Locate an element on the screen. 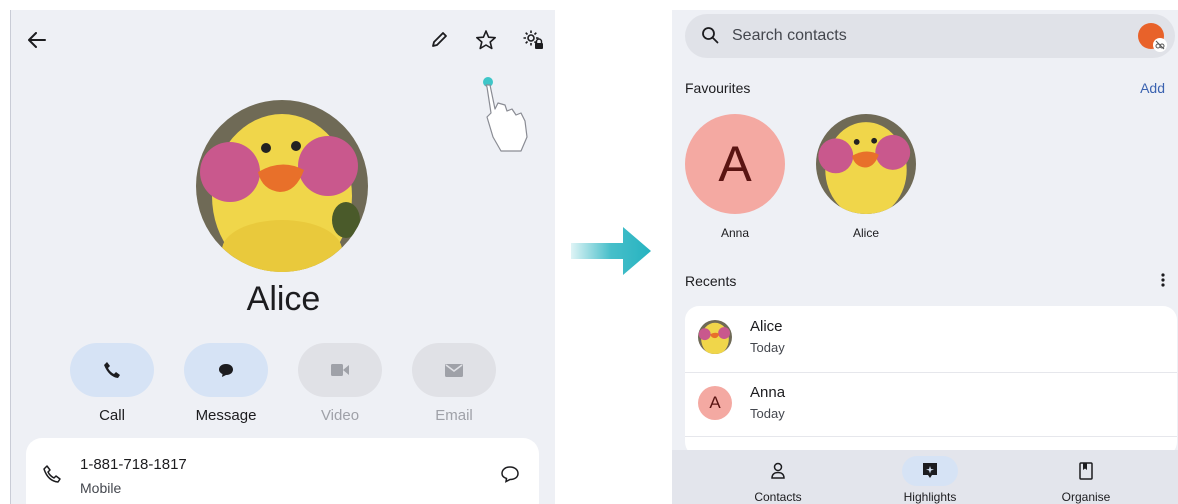 This screenshot has height=504, width=1178. call-button is located at coordinates (112, 370).